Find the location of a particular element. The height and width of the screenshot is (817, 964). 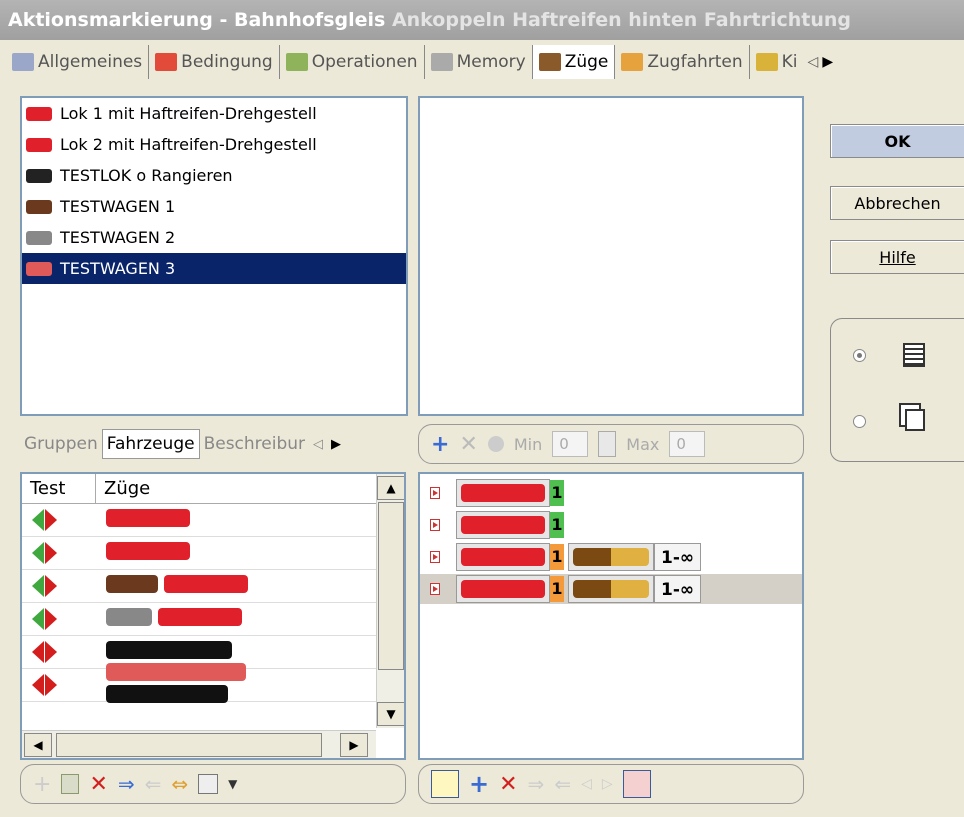

column-header-trains: Züge is located at coordinates (236, 488).